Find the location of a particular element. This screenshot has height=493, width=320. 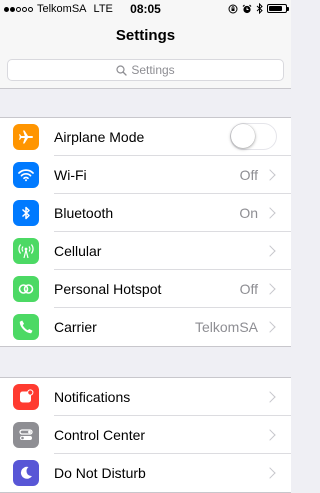

search-input: Settings is located at coordinates (145, 70).